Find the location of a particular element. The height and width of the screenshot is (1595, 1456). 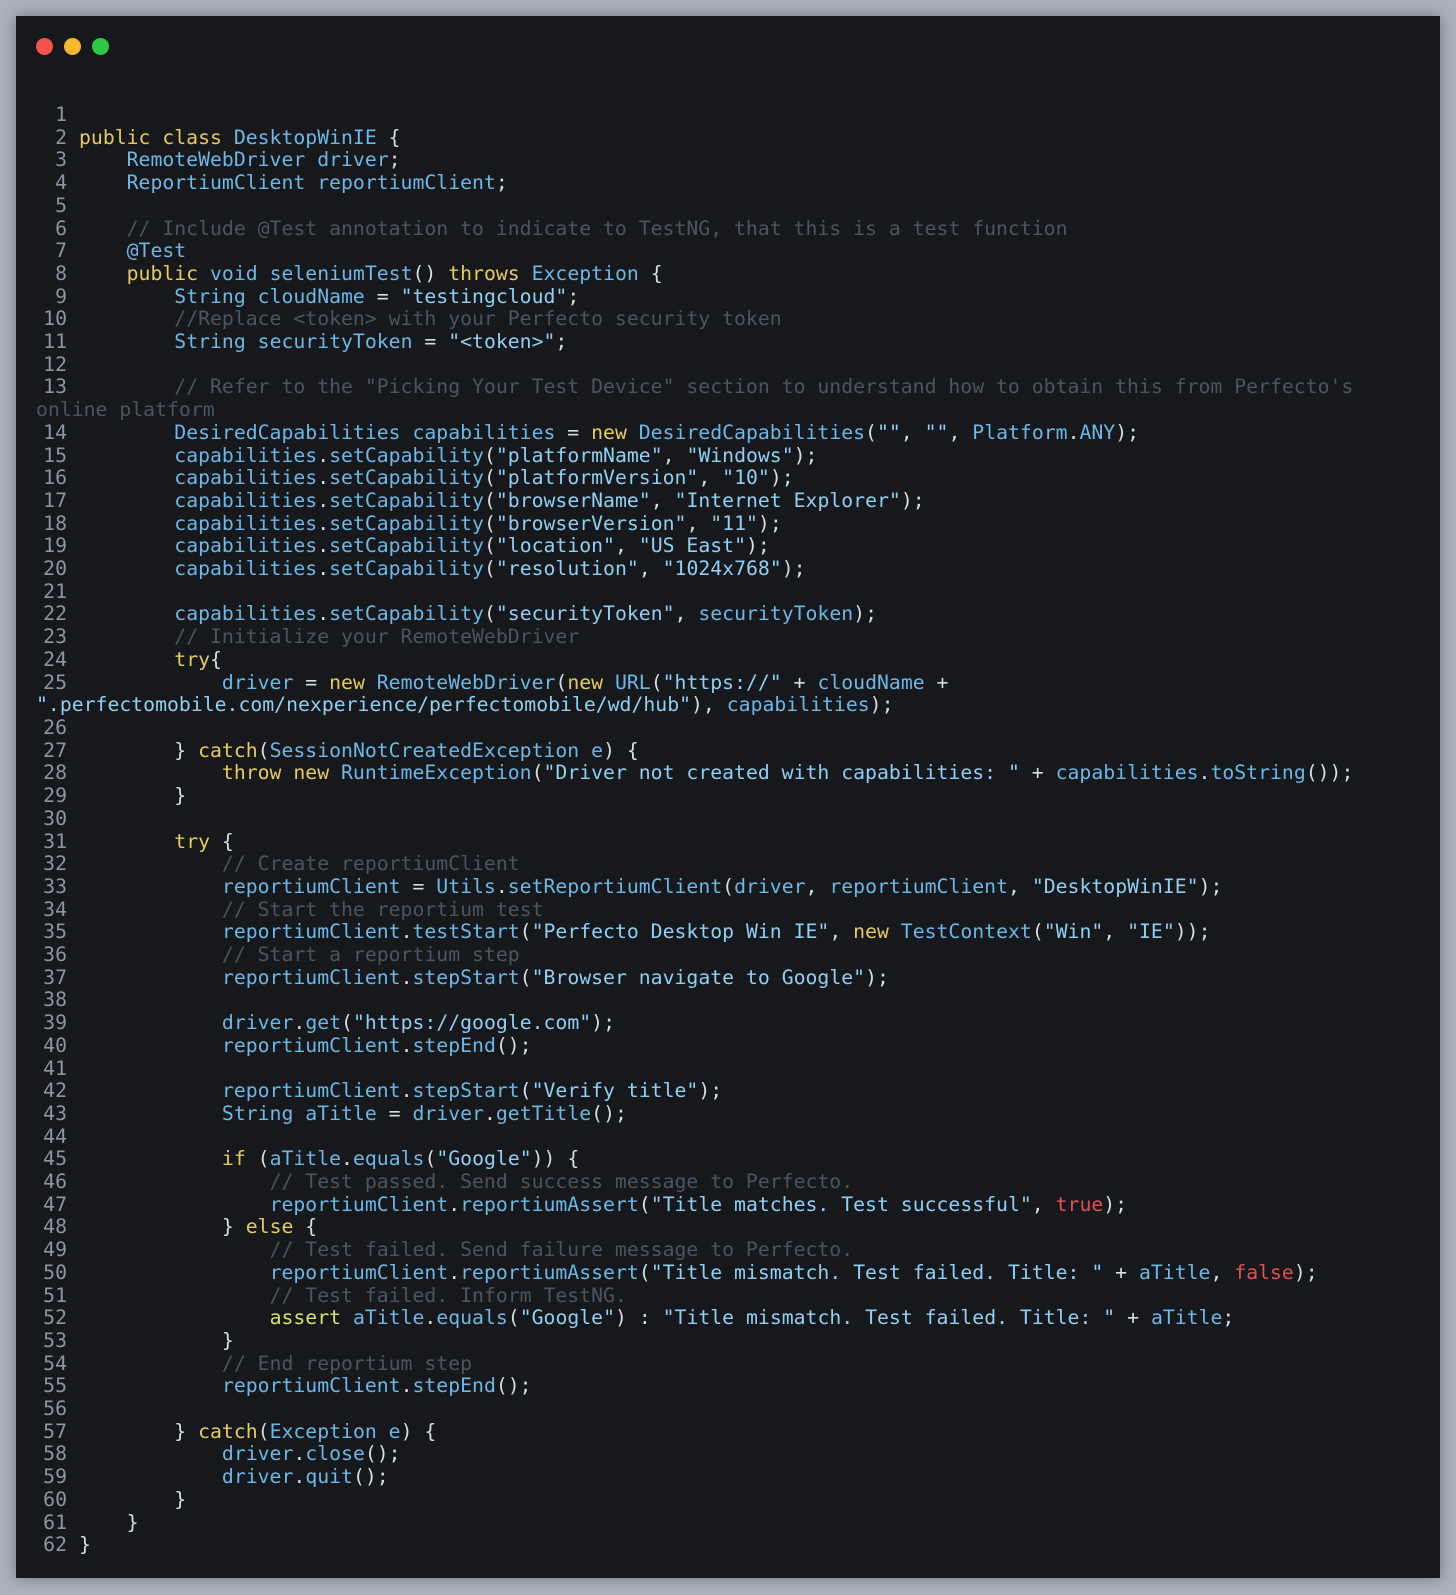

code-token: "Title mismatch. Test failed. Title: " is located at coordinates (877, 1272).